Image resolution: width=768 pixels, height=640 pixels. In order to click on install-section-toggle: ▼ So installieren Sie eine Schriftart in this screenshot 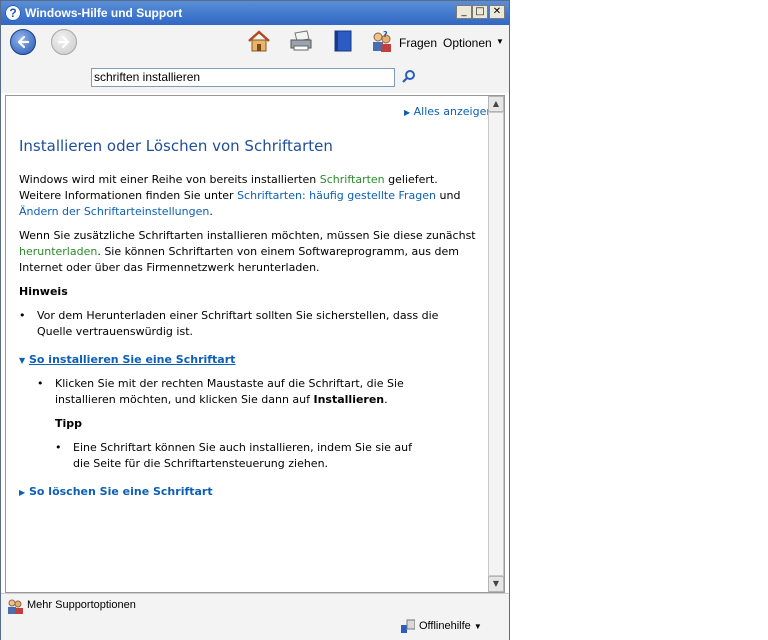, I will do `click(127, 360)`.